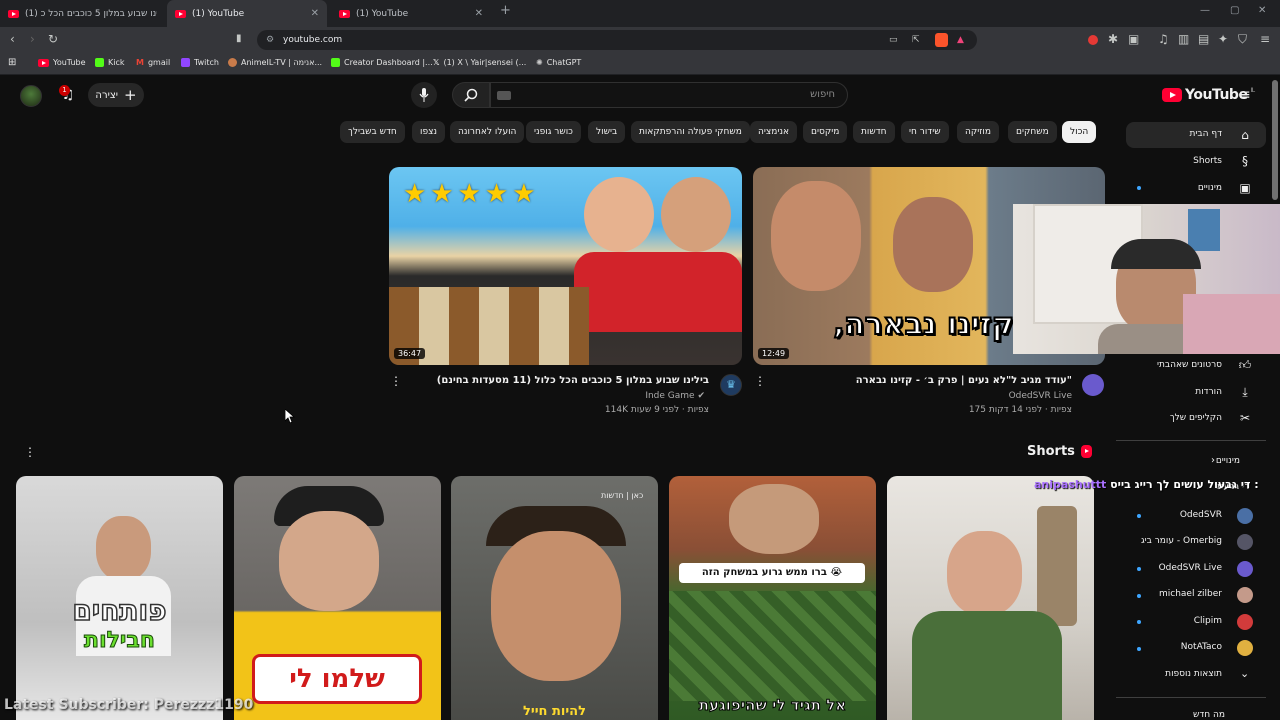 The height and width of the screenshot is (720, 1280). Describe the element at coordinates (31, 96) in the screenshot. I see `avatar` at that location.